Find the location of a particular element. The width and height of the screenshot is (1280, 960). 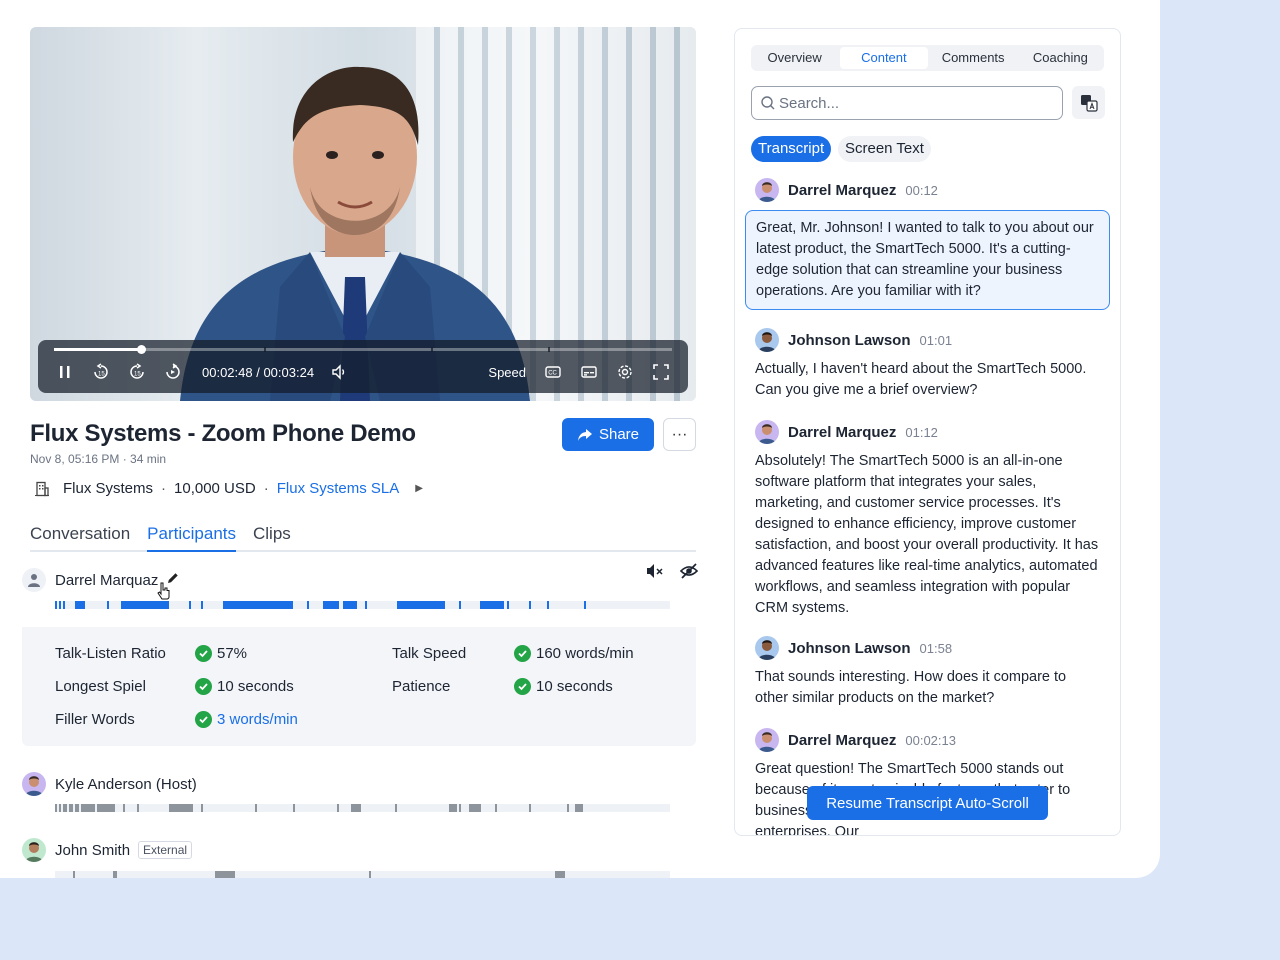

tab-clips: Clips is located at coordinates (272, 537).